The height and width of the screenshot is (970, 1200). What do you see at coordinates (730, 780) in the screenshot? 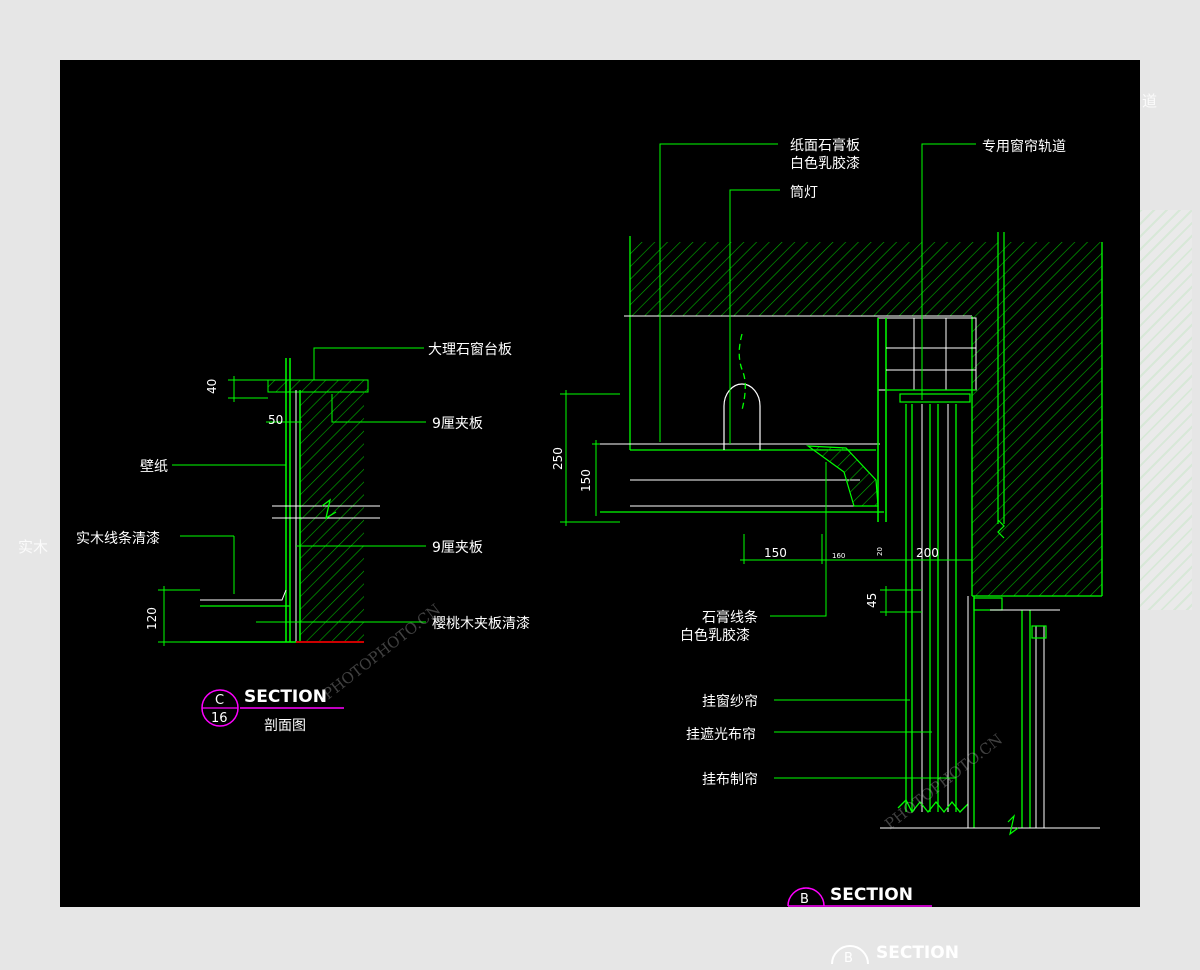
I see `label-fabric-curtain: 挂布制帘` at bounding box center [730, 780].